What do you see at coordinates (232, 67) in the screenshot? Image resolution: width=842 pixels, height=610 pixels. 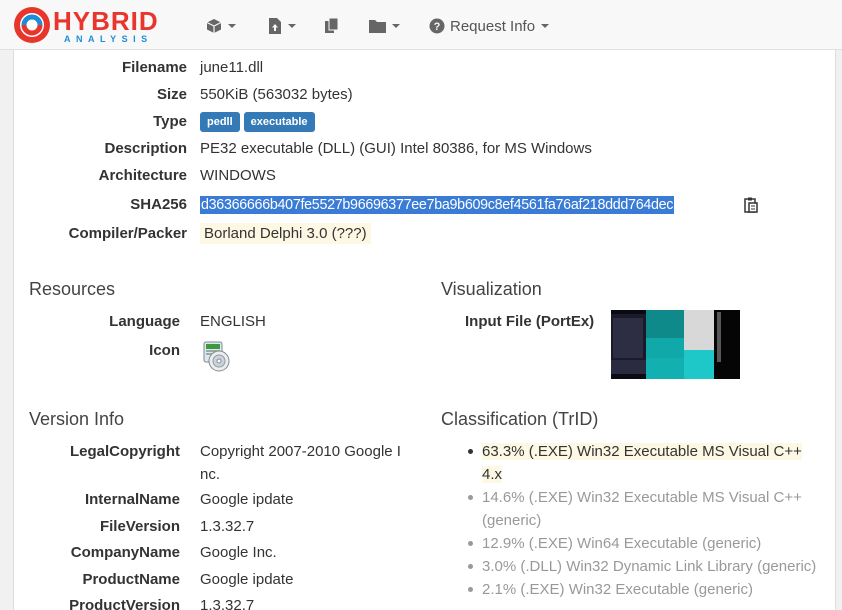 I see `filename-value: june11.dll` at bounding box center [232, 67].